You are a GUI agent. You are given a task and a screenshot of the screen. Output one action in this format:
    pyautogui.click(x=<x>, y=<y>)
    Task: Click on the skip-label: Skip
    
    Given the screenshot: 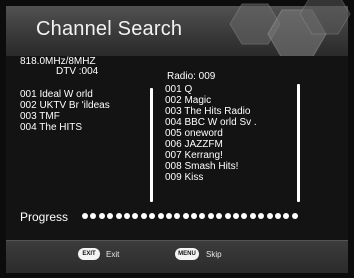 What is the action you would take?
    pyautogui.click(x=214, y=254)
    